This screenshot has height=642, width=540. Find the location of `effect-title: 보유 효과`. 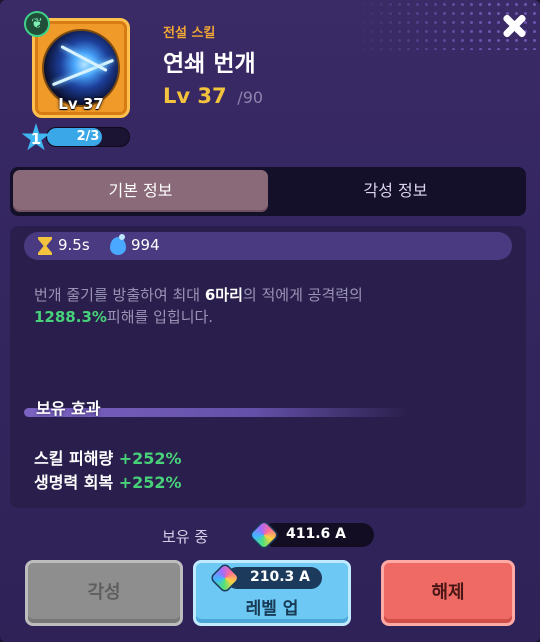

effect-title: 보유 효과 is located at coordinates (68, 408).